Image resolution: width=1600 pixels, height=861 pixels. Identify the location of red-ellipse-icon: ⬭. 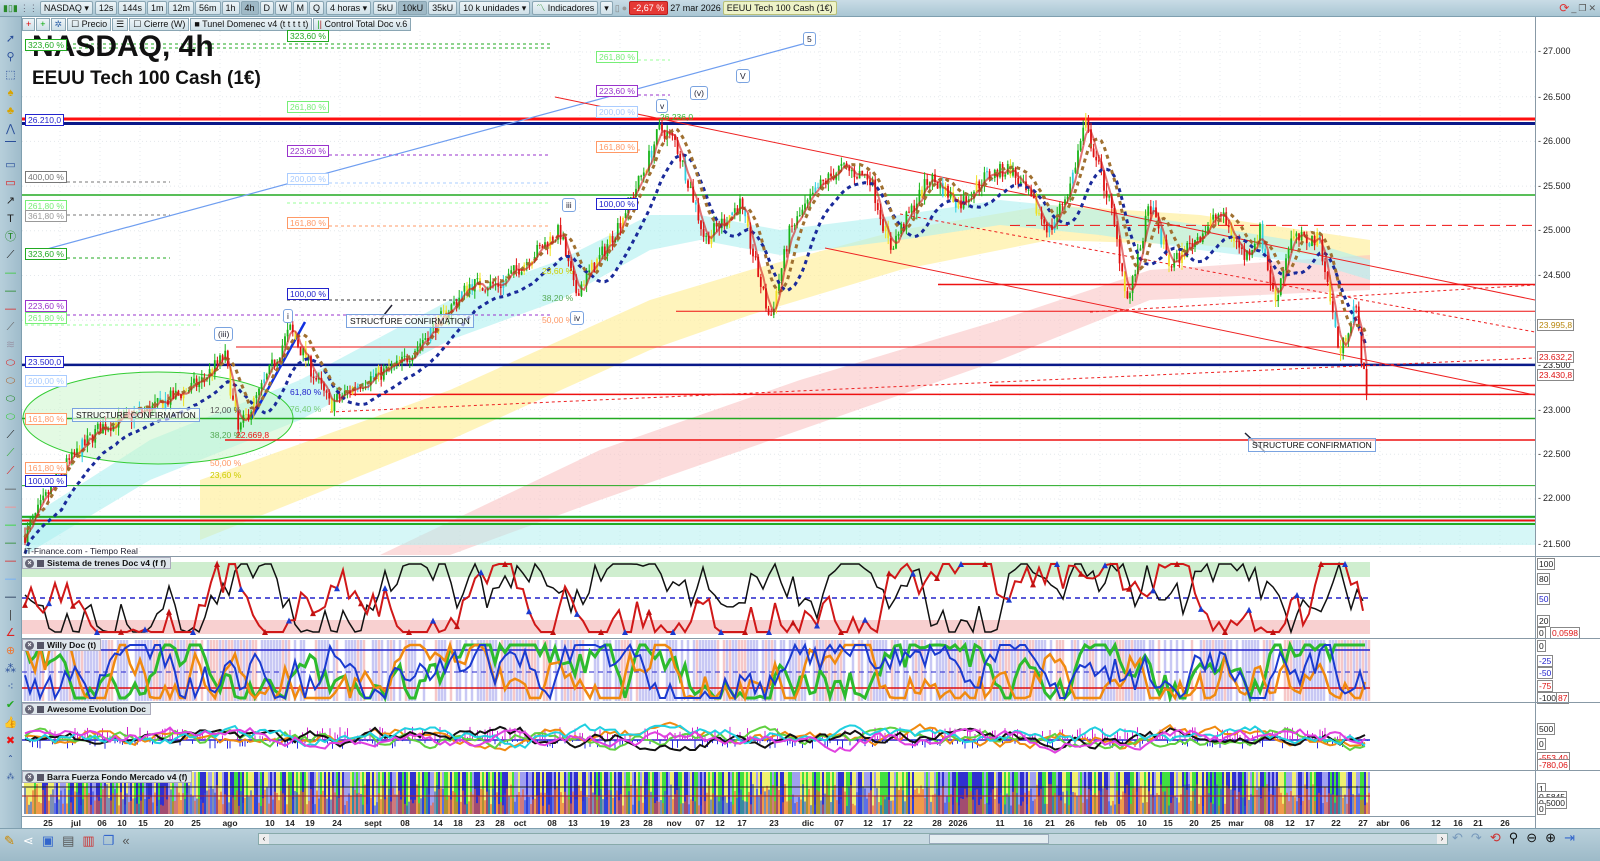
(10, 363).